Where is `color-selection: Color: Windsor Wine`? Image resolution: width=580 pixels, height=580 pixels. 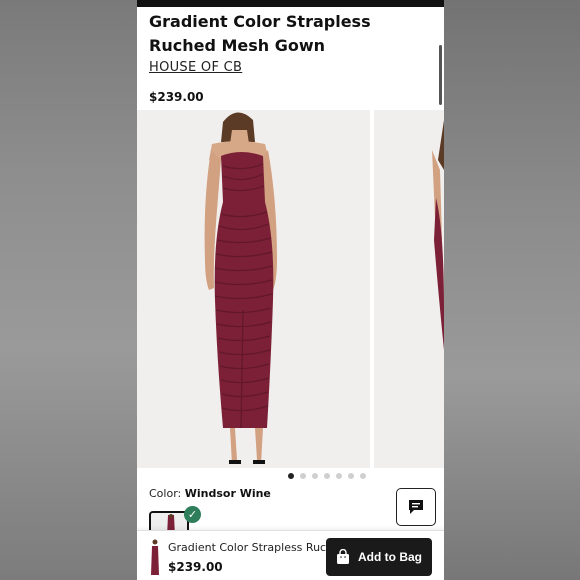
color-selection: Color: Windsor Wine is located at coordinates (210, 493).